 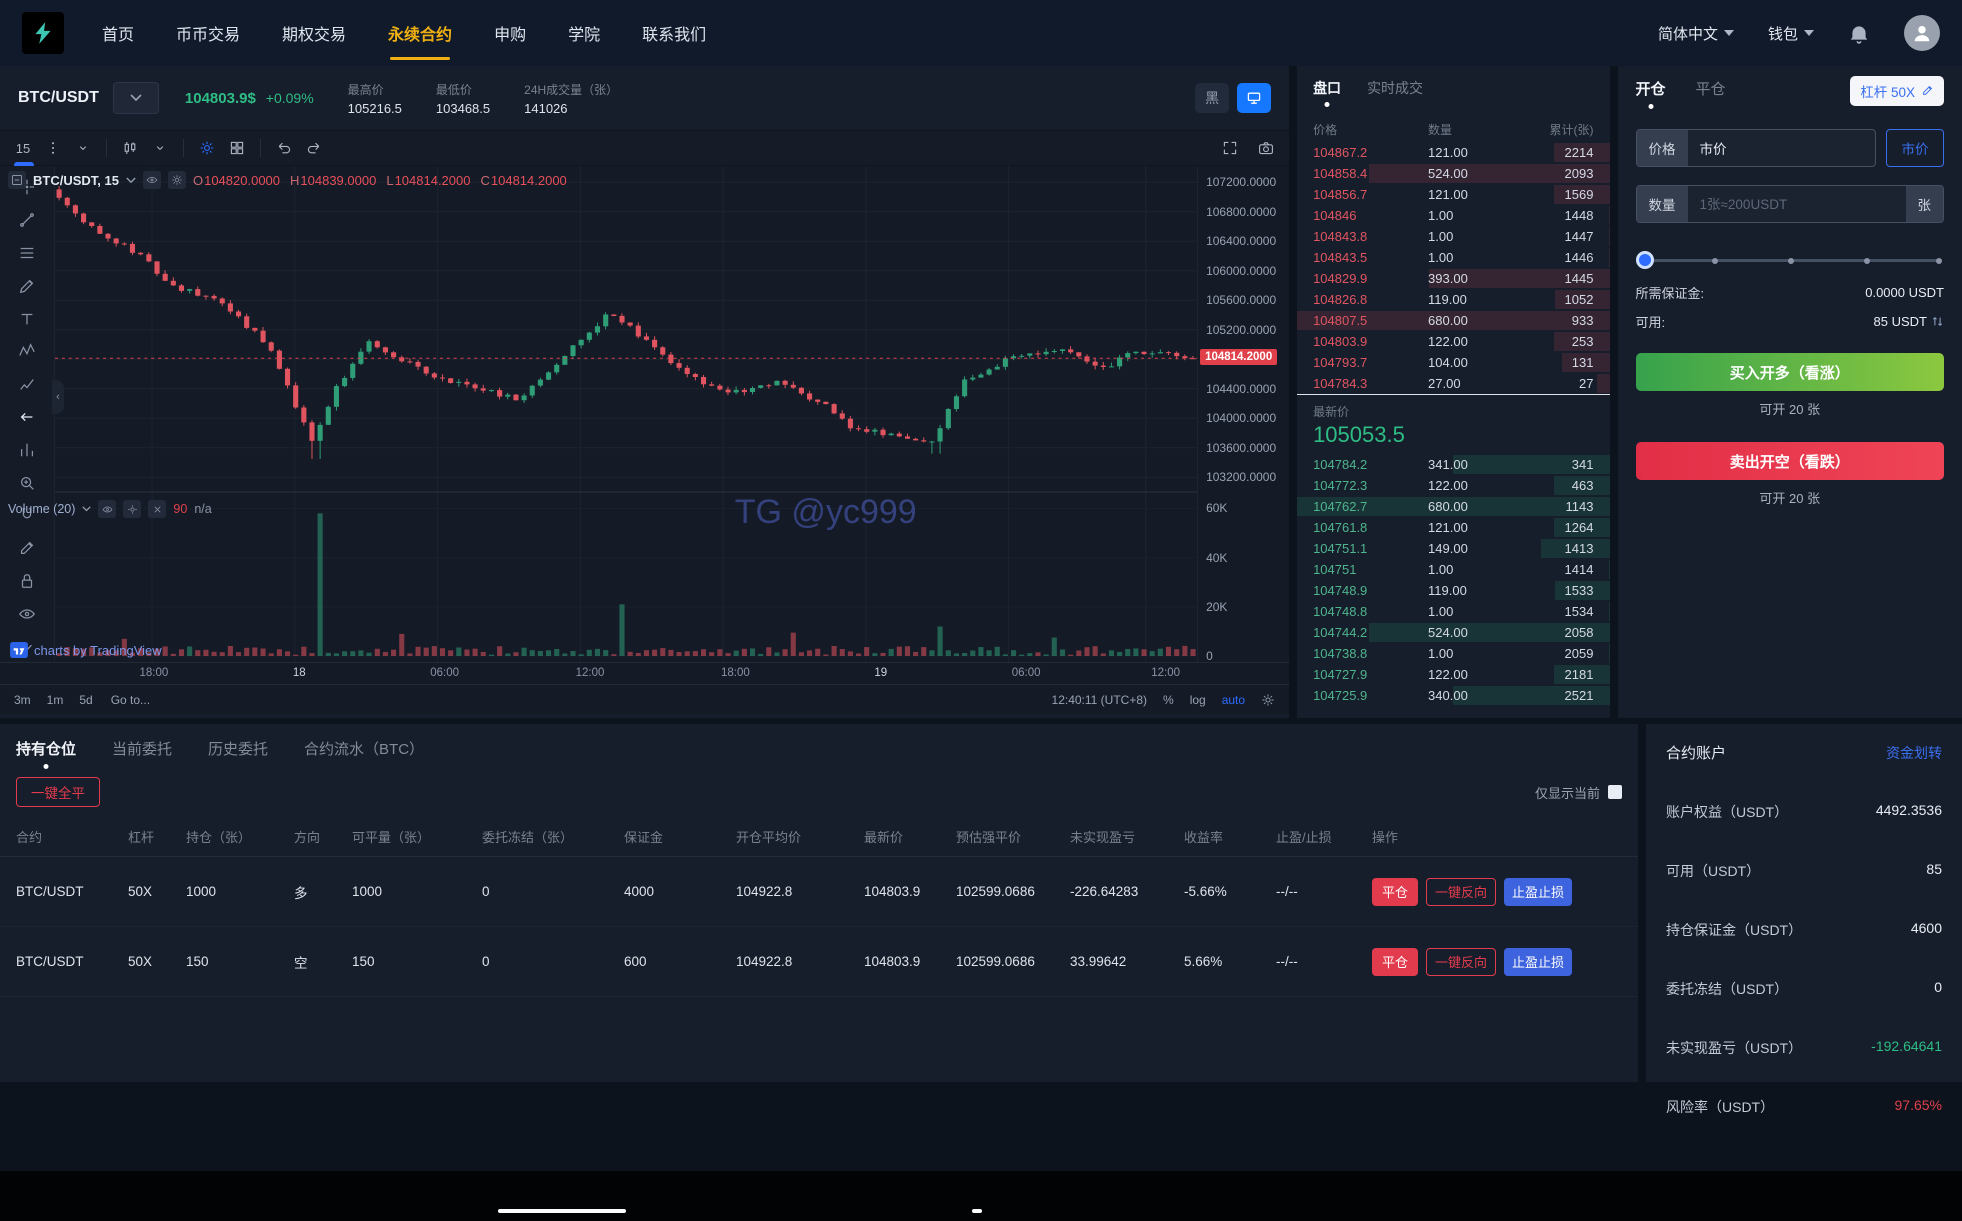 I want to click on bar-pattern-tool, so click(x=27, y=449).